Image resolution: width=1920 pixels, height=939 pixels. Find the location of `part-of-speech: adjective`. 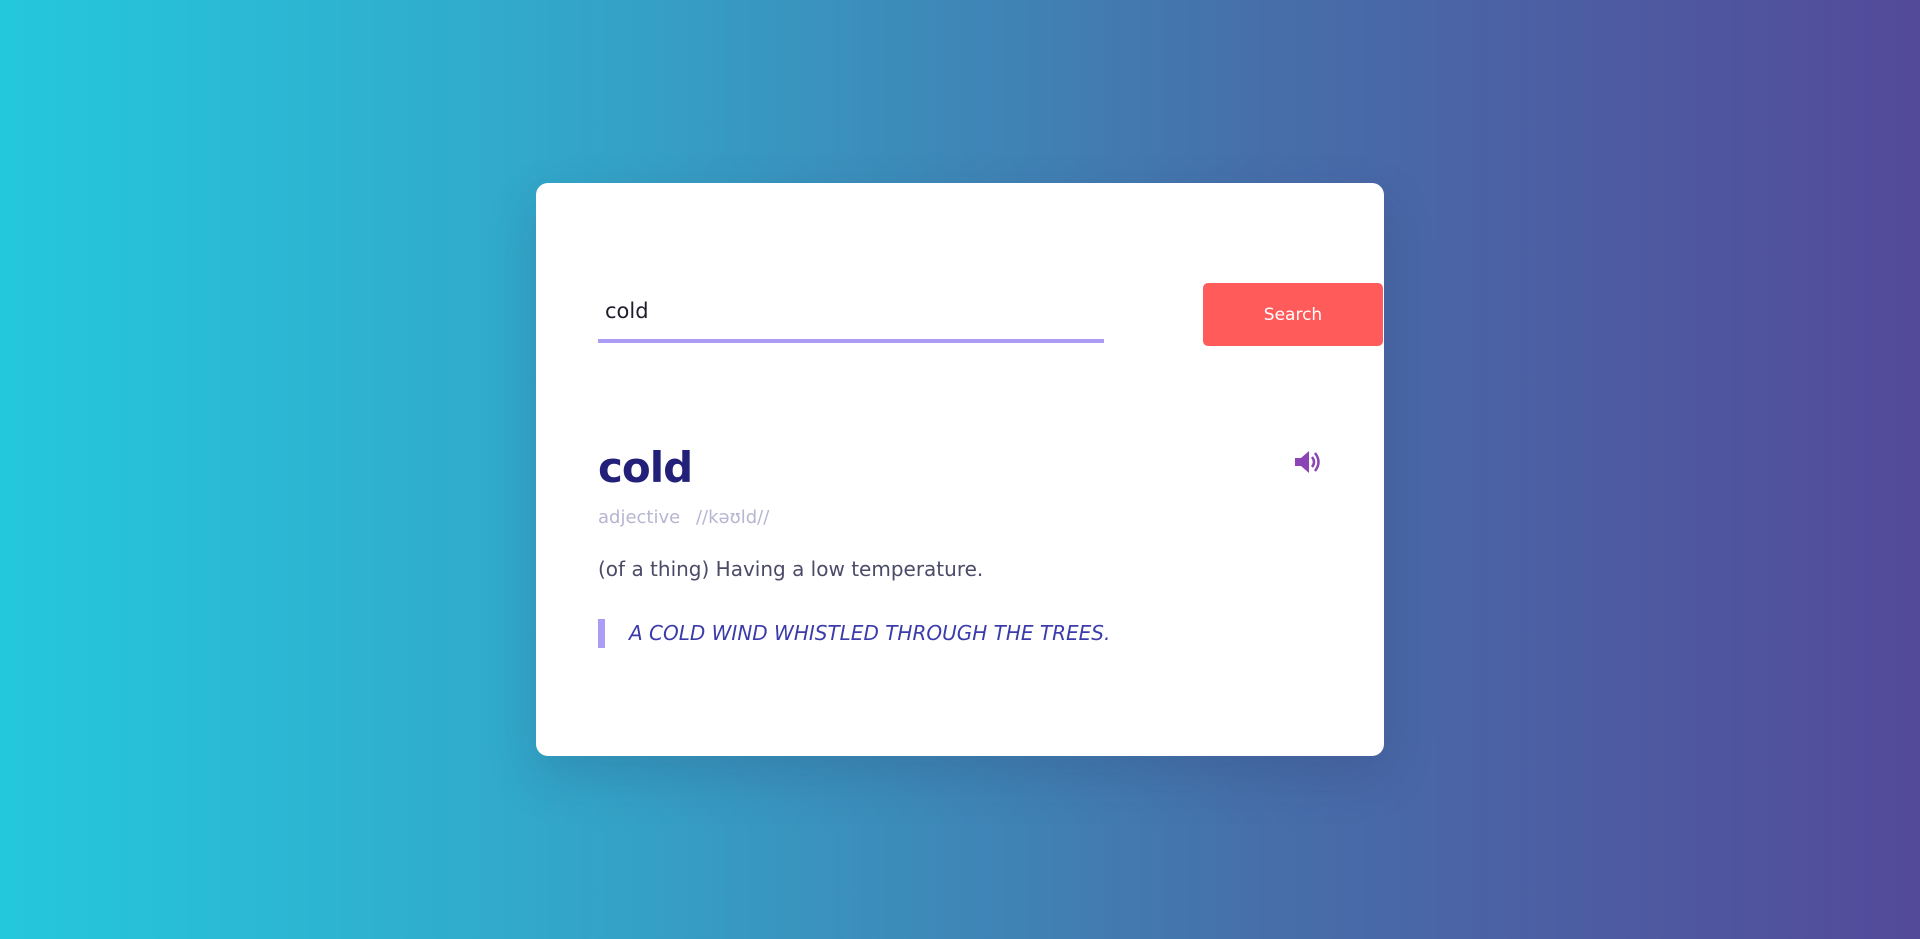

part-of-speech: adjective is located at coordinates (639, 517).